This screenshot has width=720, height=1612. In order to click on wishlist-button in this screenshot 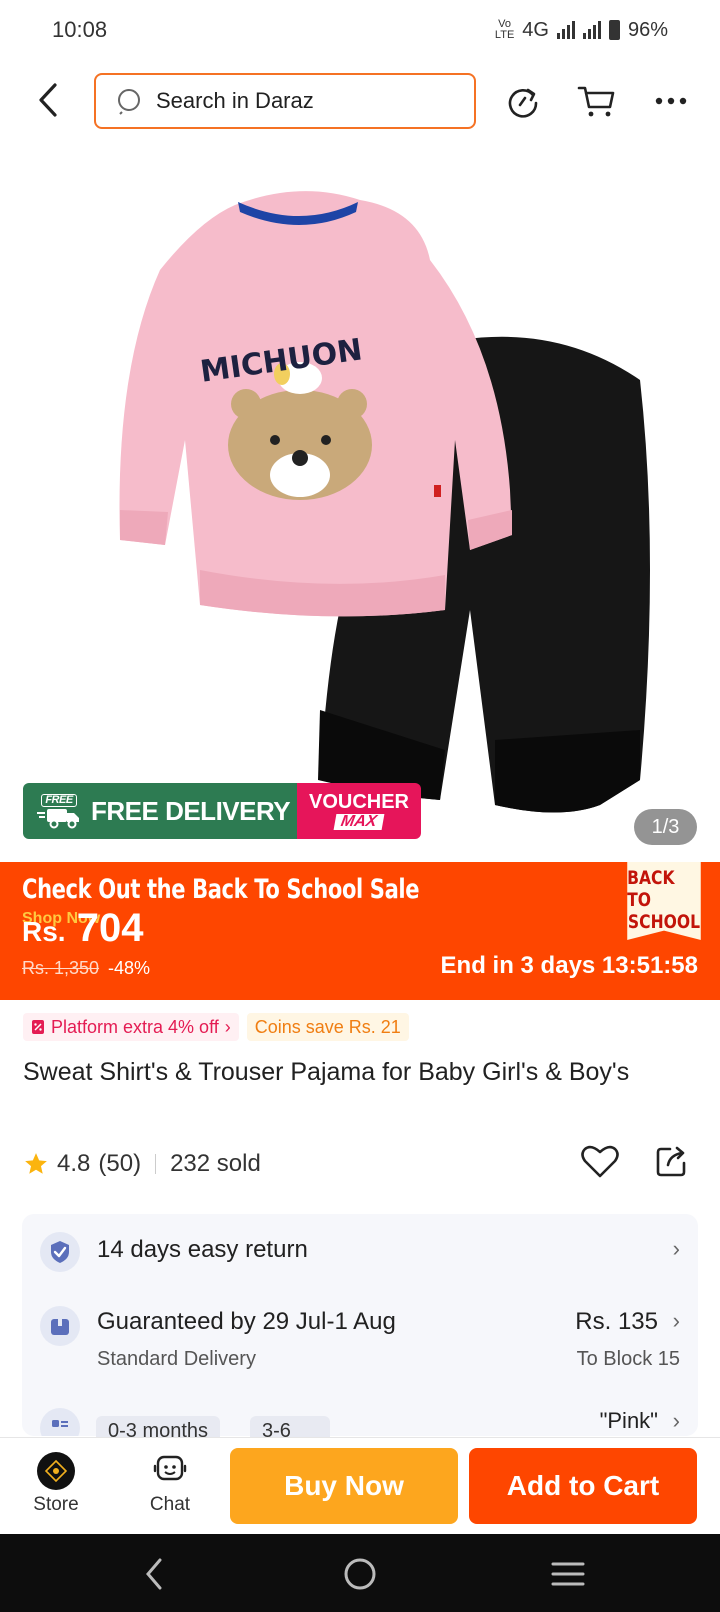, I will do `click(600, 1161)`.